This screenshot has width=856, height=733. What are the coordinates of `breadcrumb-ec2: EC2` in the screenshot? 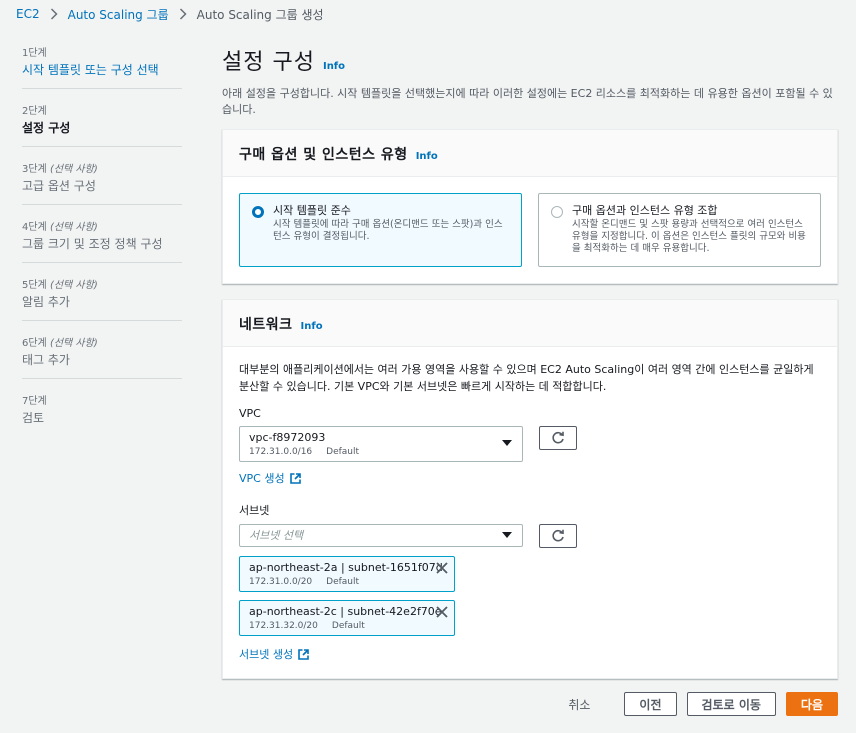 It's located at (28, 14).